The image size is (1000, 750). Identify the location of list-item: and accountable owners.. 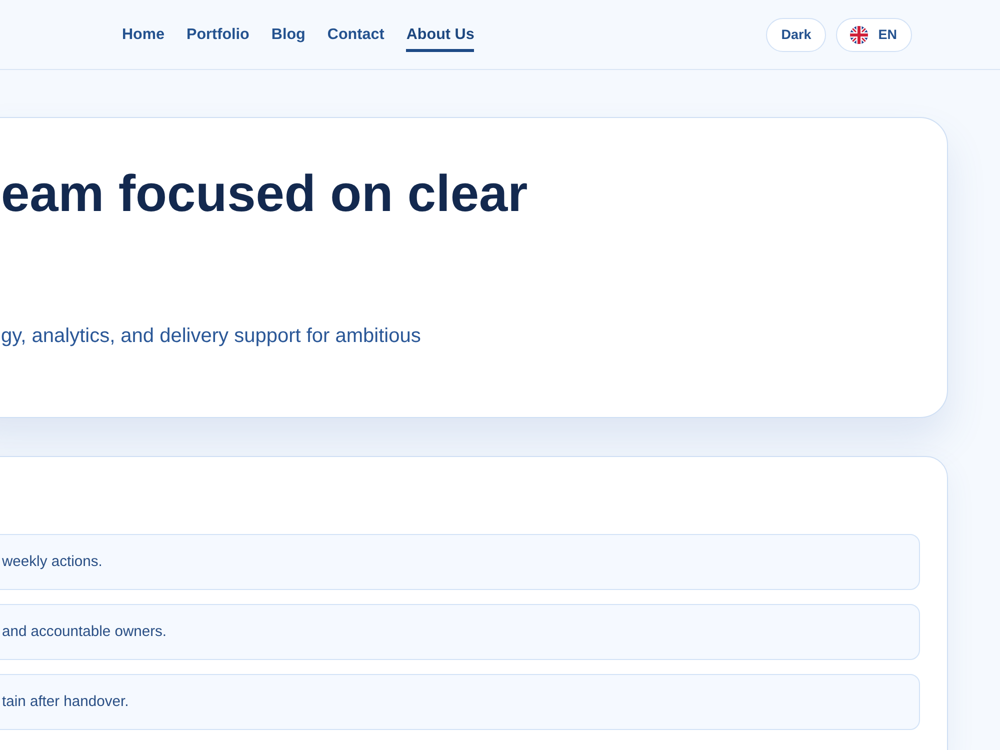
(460, 632).